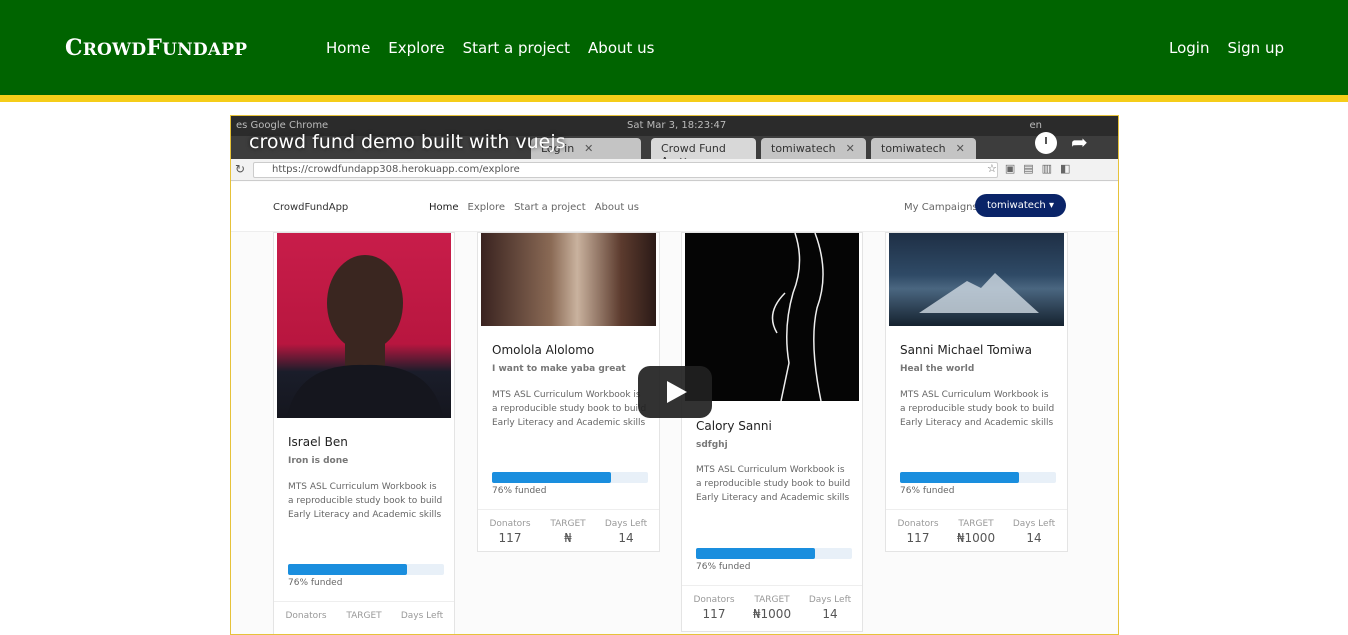  Describe the element at coordinates (703, 153) in the screenshot. I see `browser-tab-active: Crowd Fund A✕` at that location.